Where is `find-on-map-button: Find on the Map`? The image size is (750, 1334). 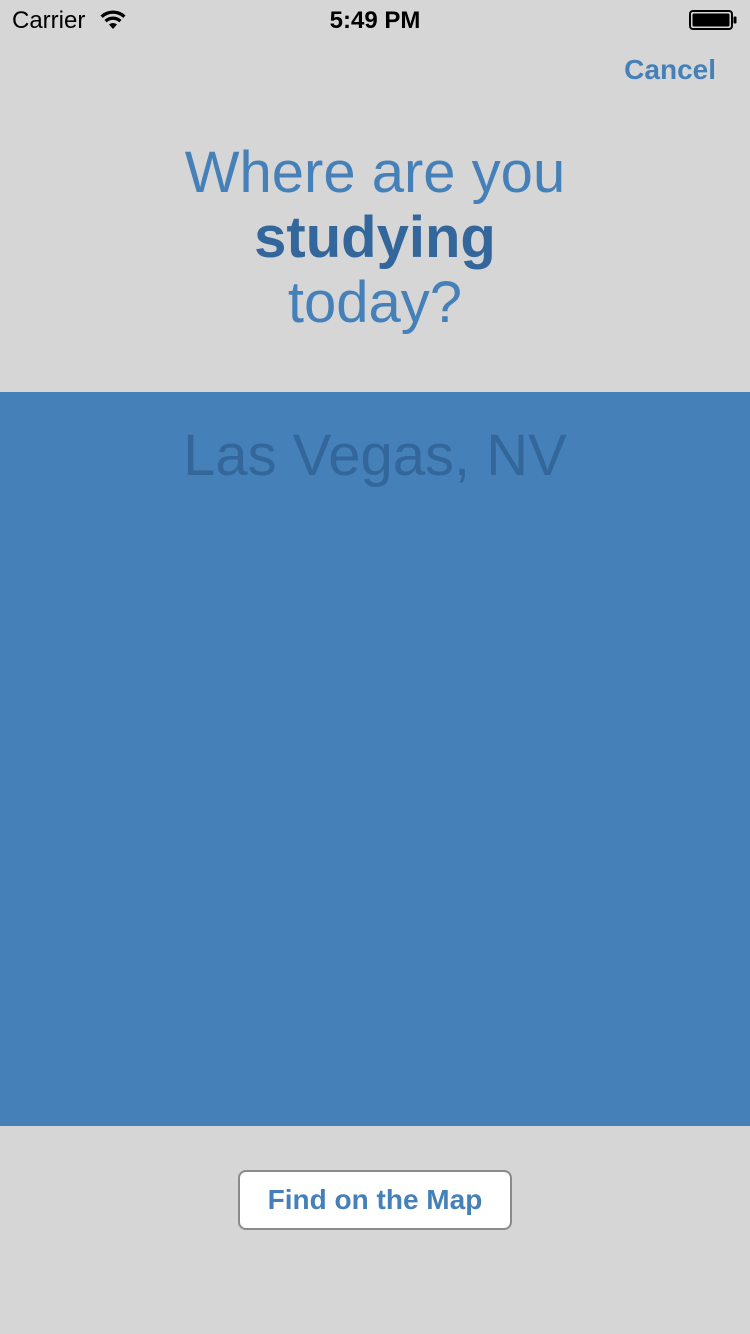 find-on-map-button: Find on the Map is located at coordinates (375, 1200).